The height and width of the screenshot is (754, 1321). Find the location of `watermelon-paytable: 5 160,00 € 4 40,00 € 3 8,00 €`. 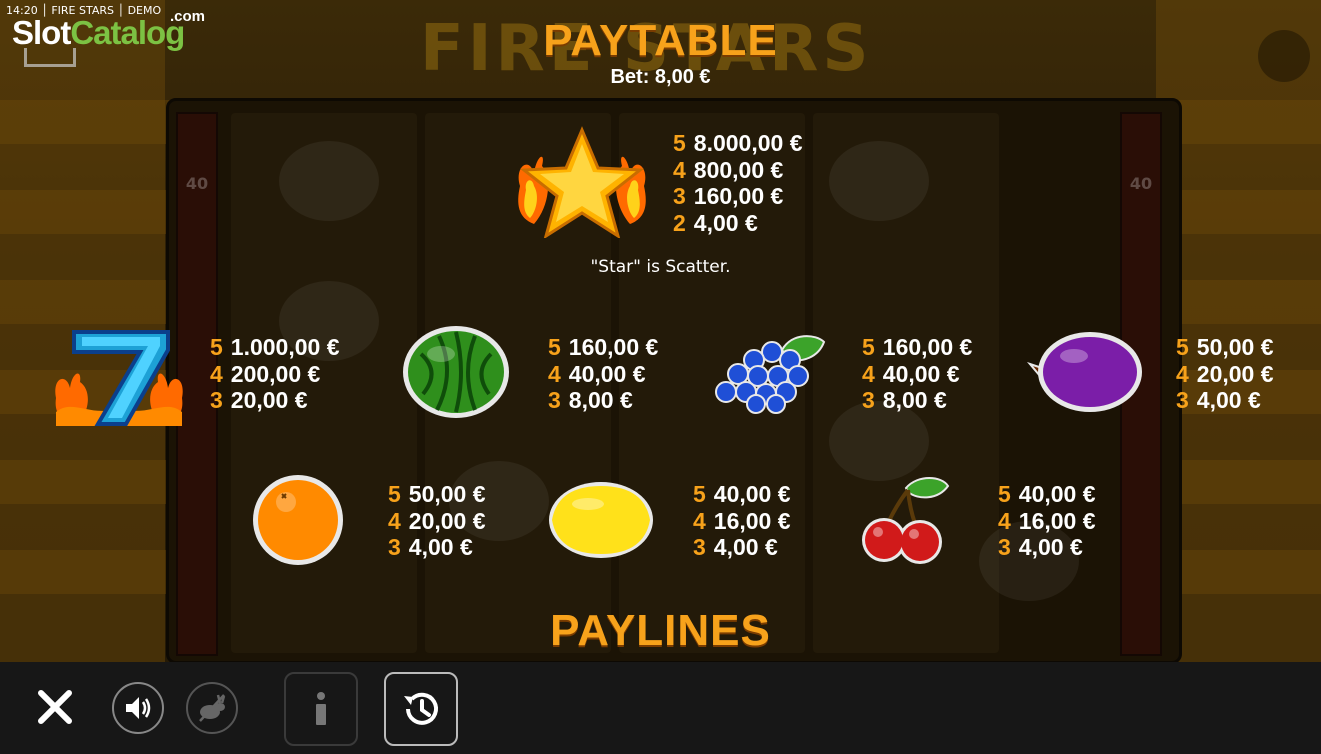

watermelon-paytable: 5 160,00 € 4 40,00 € 3 8,00 € is located at coordinates (603, 373).